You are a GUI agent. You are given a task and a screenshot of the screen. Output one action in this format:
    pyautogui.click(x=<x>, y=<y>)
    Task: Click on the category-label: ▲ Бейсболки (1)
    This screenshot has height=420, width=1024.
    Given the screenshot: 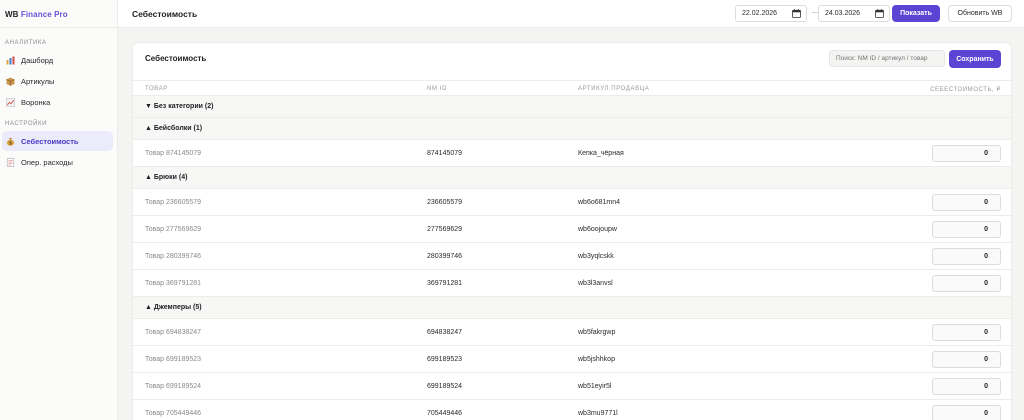 What is the action you would take?
    pyautogui.click(x=174, y=128)
    